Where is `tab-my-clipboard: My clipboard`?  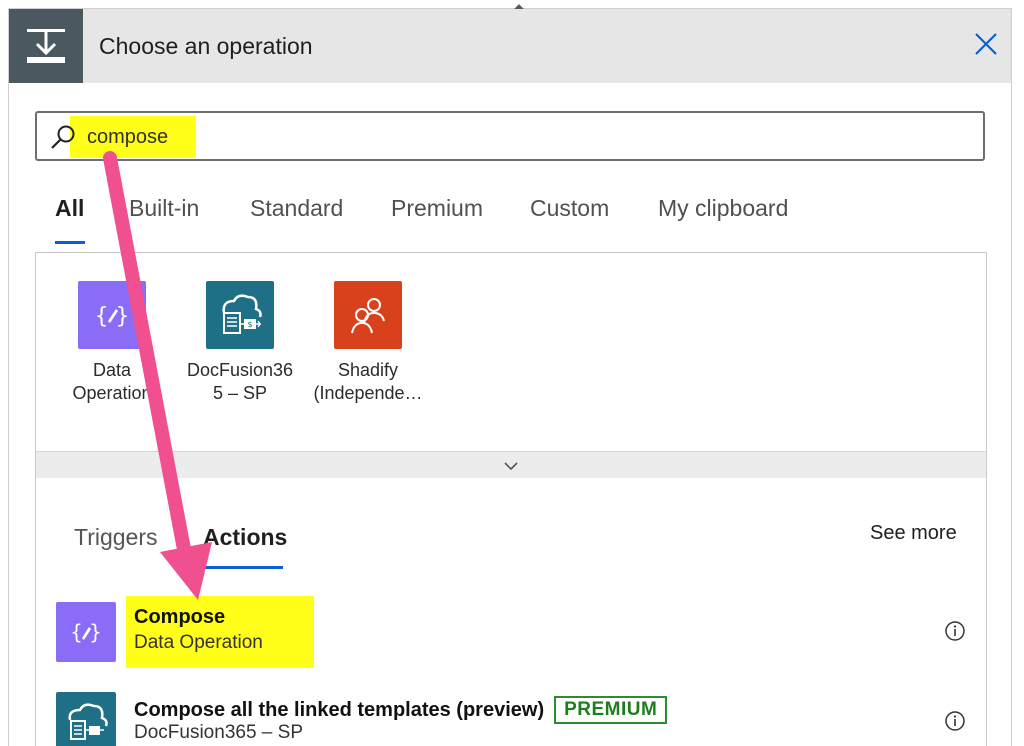
tab-my-clipboard: My clipboard is located at coordinates (723, 208).